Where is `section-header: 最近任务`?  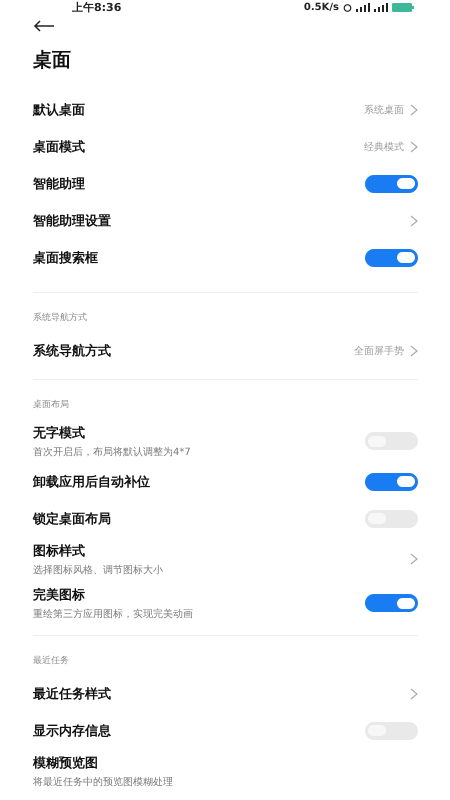 section-header: 最近任务 is located at coordinates (51, 660).